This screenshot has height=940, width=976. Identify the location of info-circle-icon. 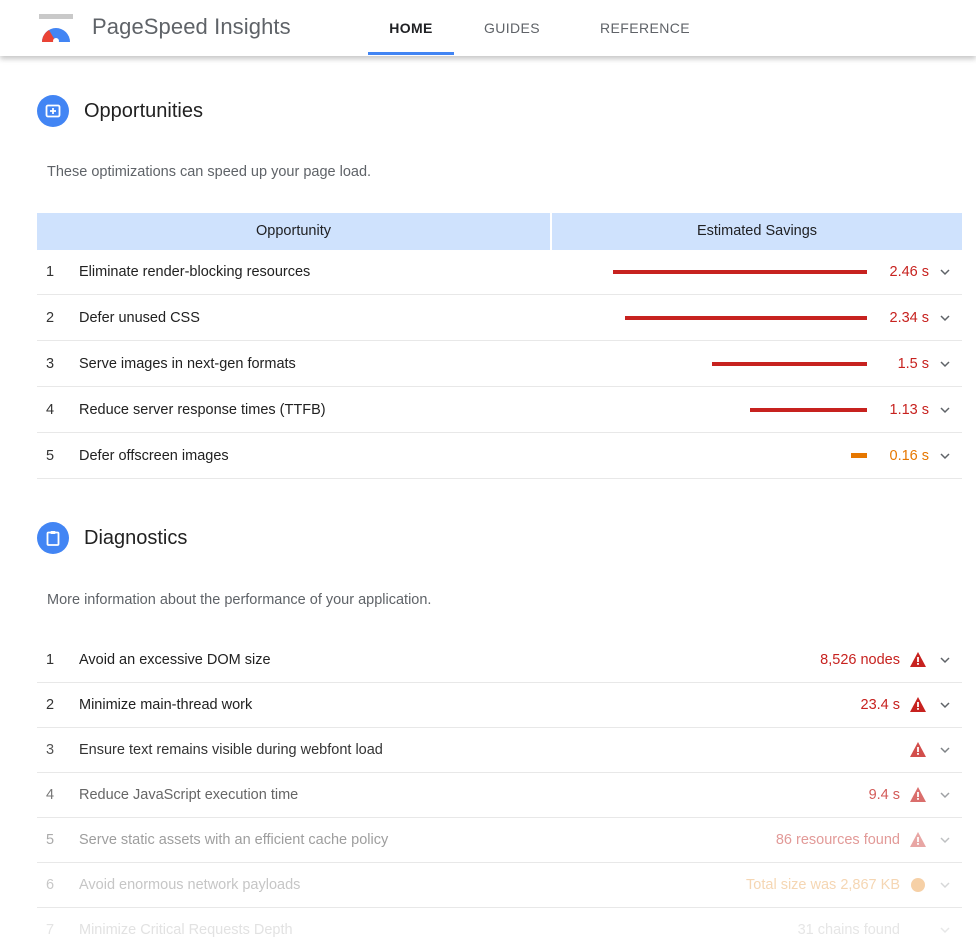
(918, 885).